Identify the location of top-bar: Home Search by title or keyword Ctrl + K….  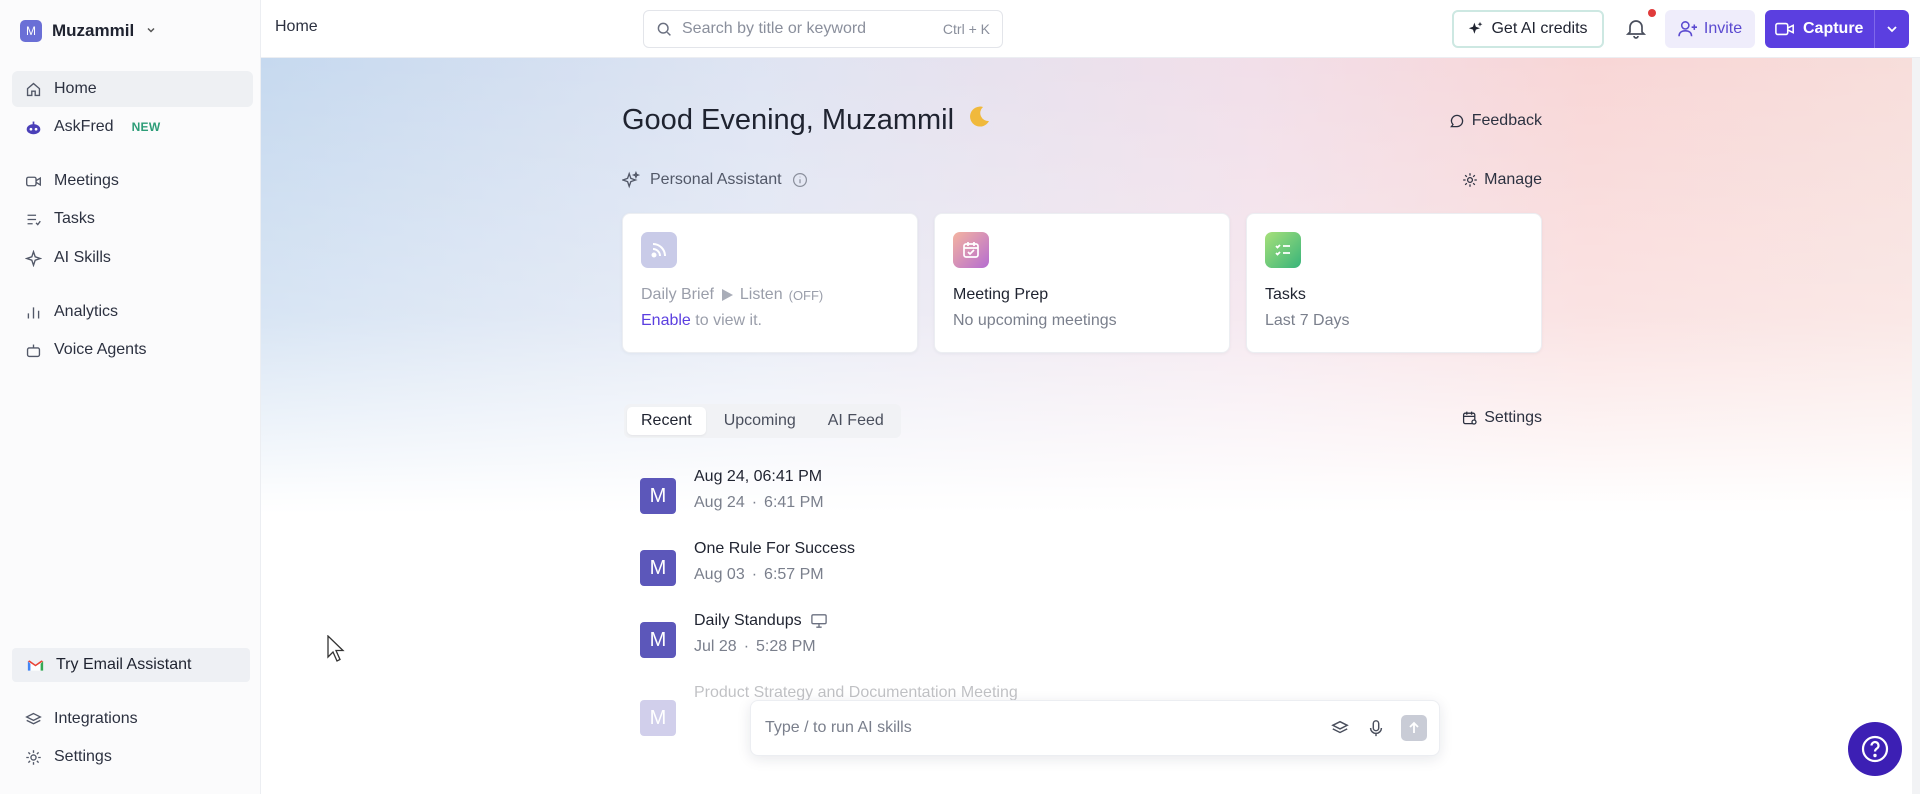
(1090, 29).